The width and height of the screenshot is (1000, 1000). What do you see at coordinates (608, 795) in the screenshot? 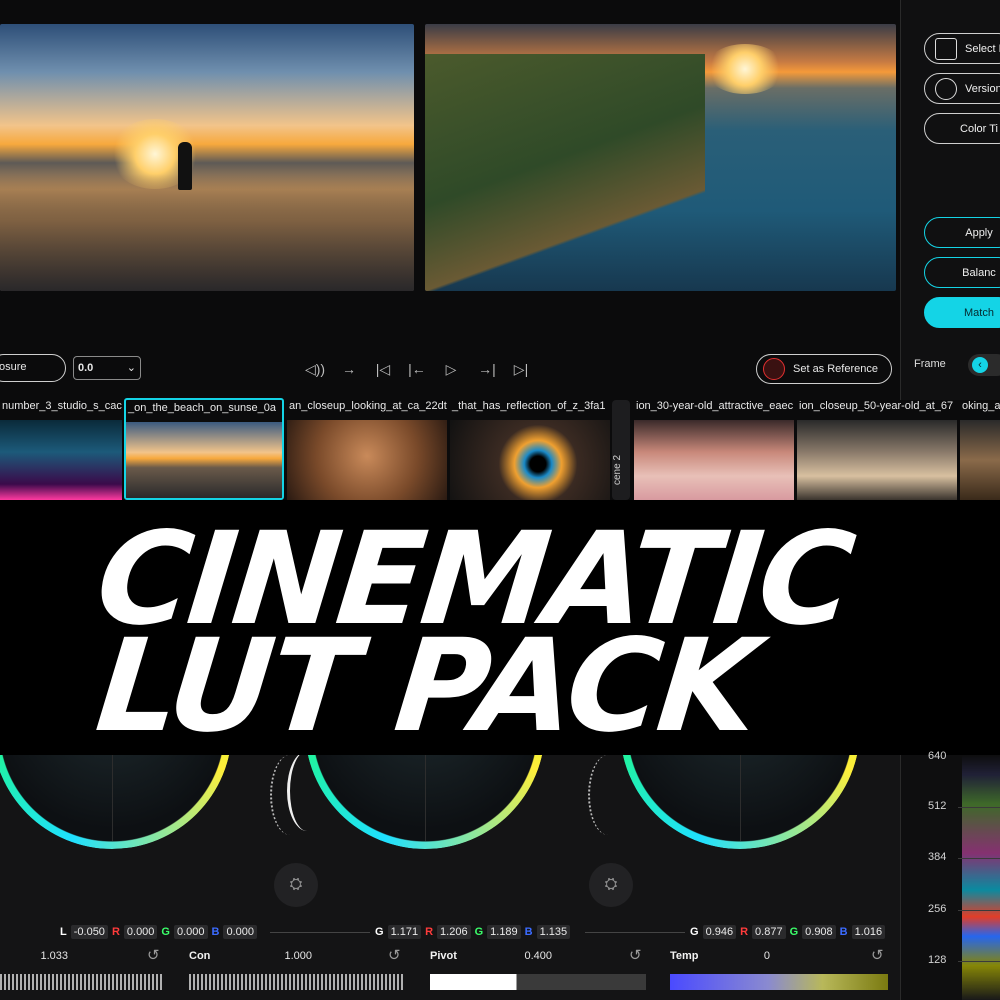
I see `gain-dotted-arc` at bounding box center [608, 795].